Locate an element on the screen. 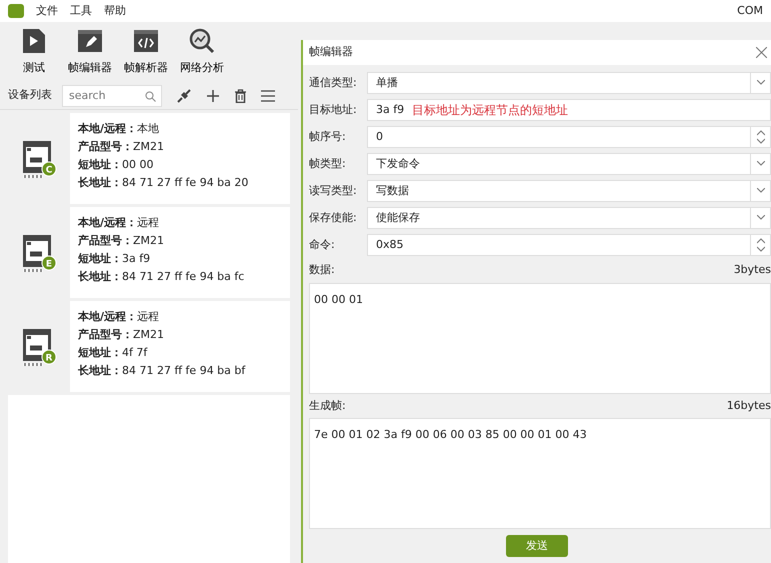  text-area: 7e 00 01 02 3a f9 00 06 00 03 85 00 00 01 00 43 is located at coordinates (540, 473).